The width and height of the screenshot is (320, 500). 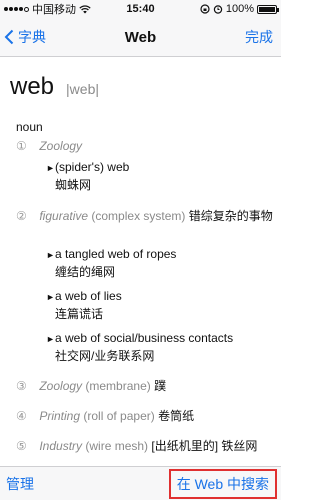 I want to click on sense-number: ⑤, so click(x=21, y=446).